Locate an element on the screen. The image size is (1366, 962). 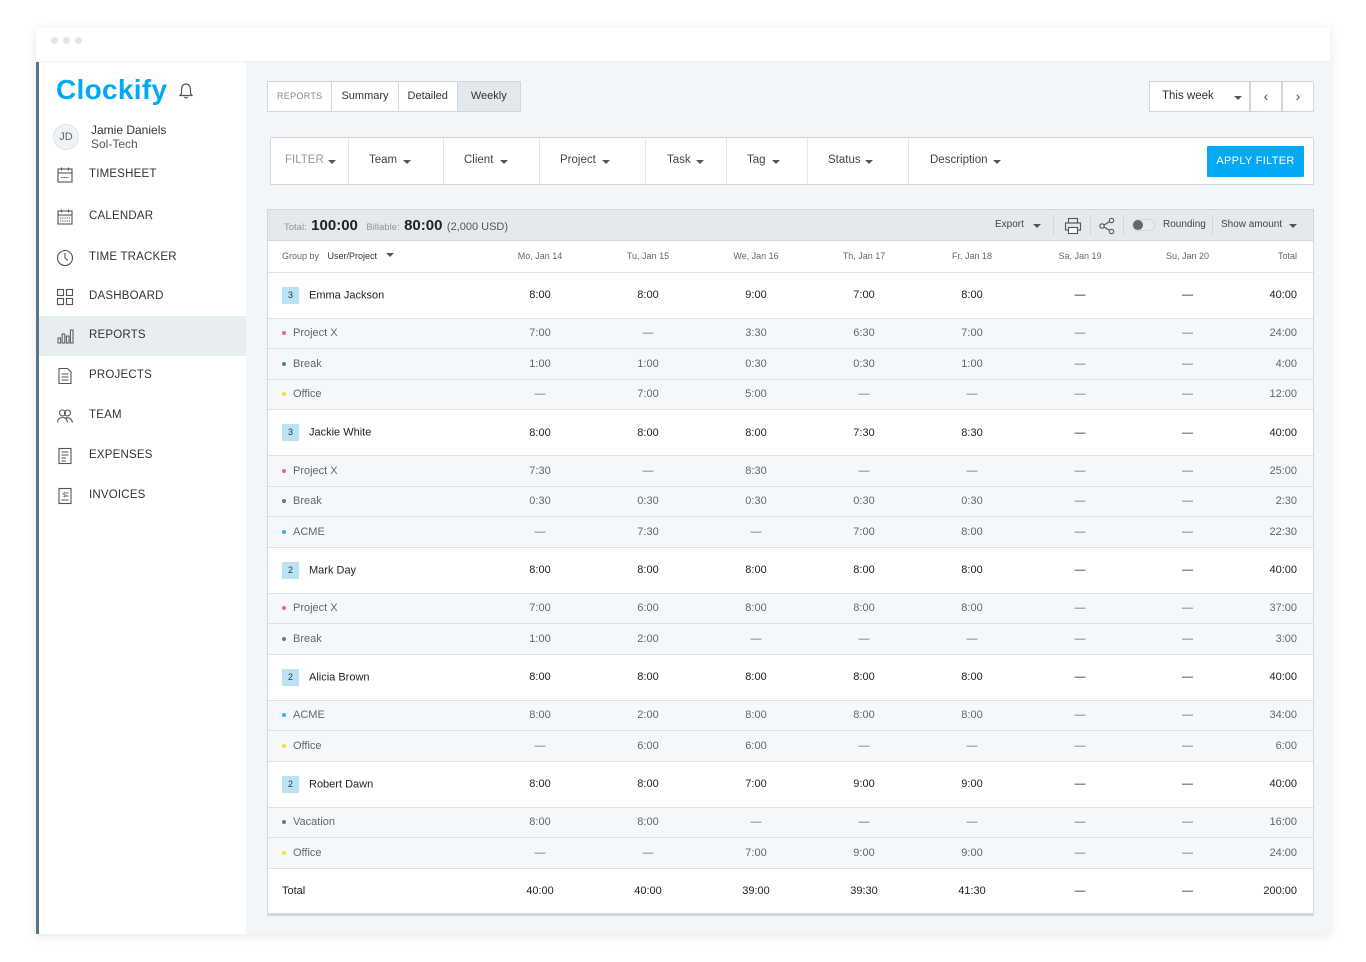
sidebar-item-expenses: EXPENSES is located at coordinates (142, 456).